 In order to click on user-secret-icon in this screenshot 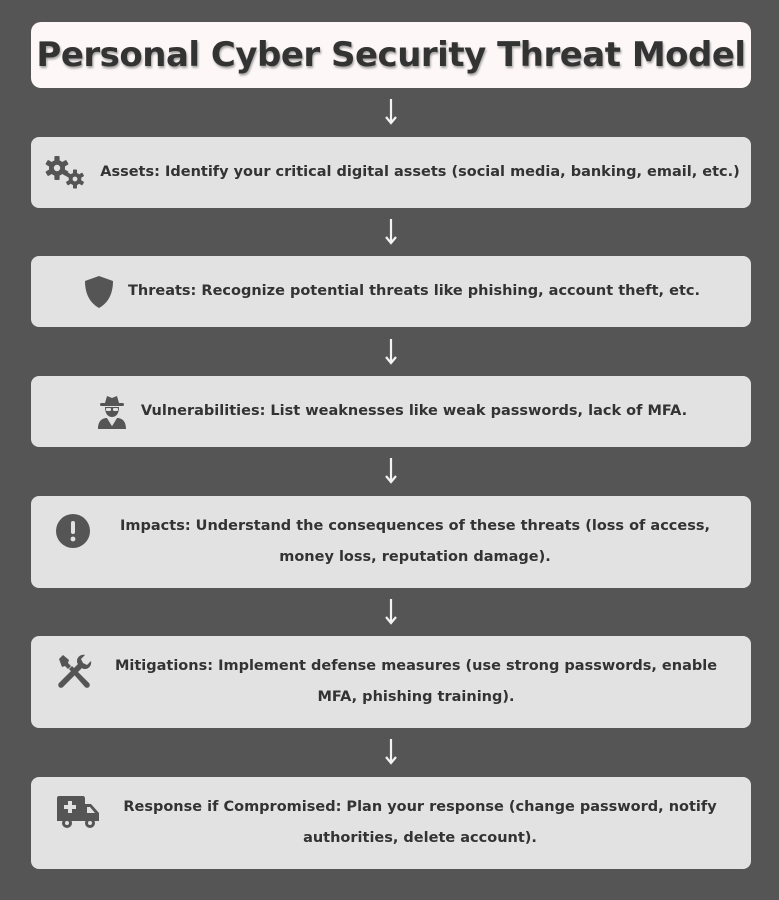, I will do `click(112, 412)`.